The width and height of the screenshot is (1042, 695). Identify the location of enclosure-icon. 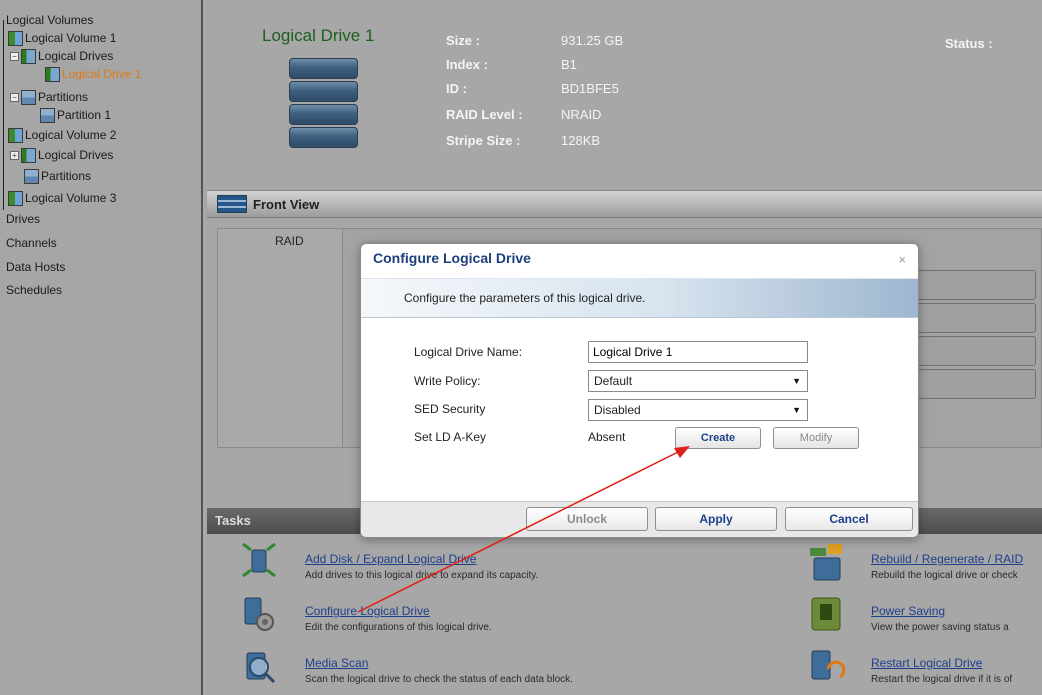
(232, 204).